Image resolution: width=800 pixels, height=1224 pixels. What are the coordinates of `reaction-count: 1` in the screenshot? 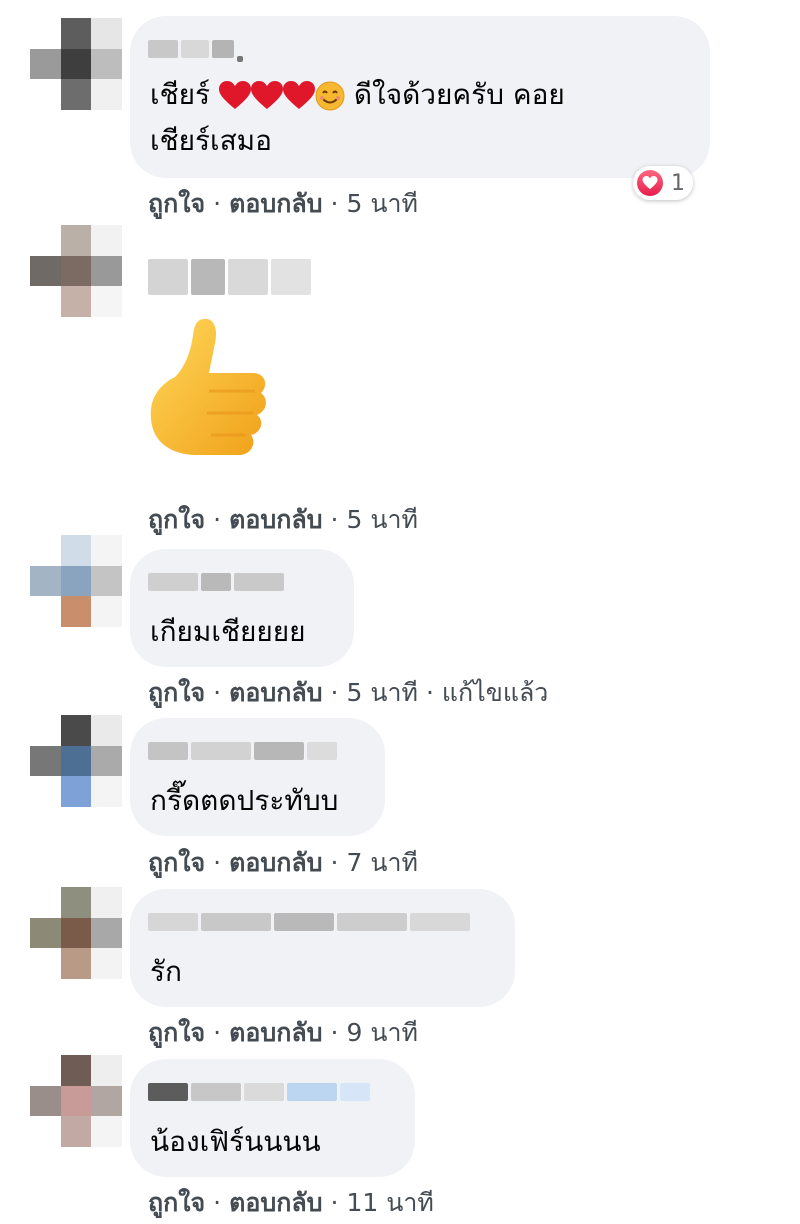 It's located at (678, 183).